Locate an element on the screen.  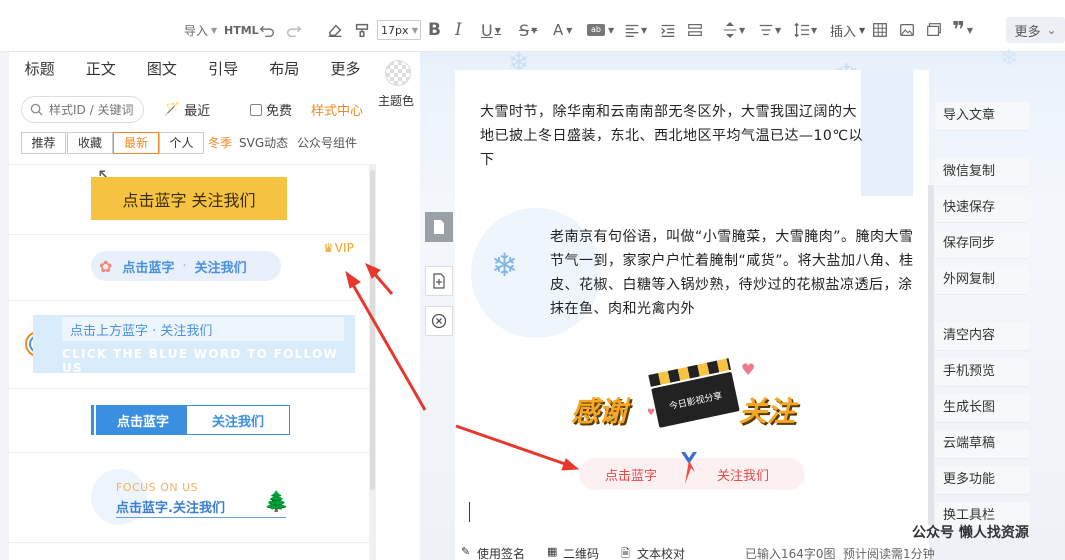
line-spacing-icon: ▼ is located at coordinates (733, 30).